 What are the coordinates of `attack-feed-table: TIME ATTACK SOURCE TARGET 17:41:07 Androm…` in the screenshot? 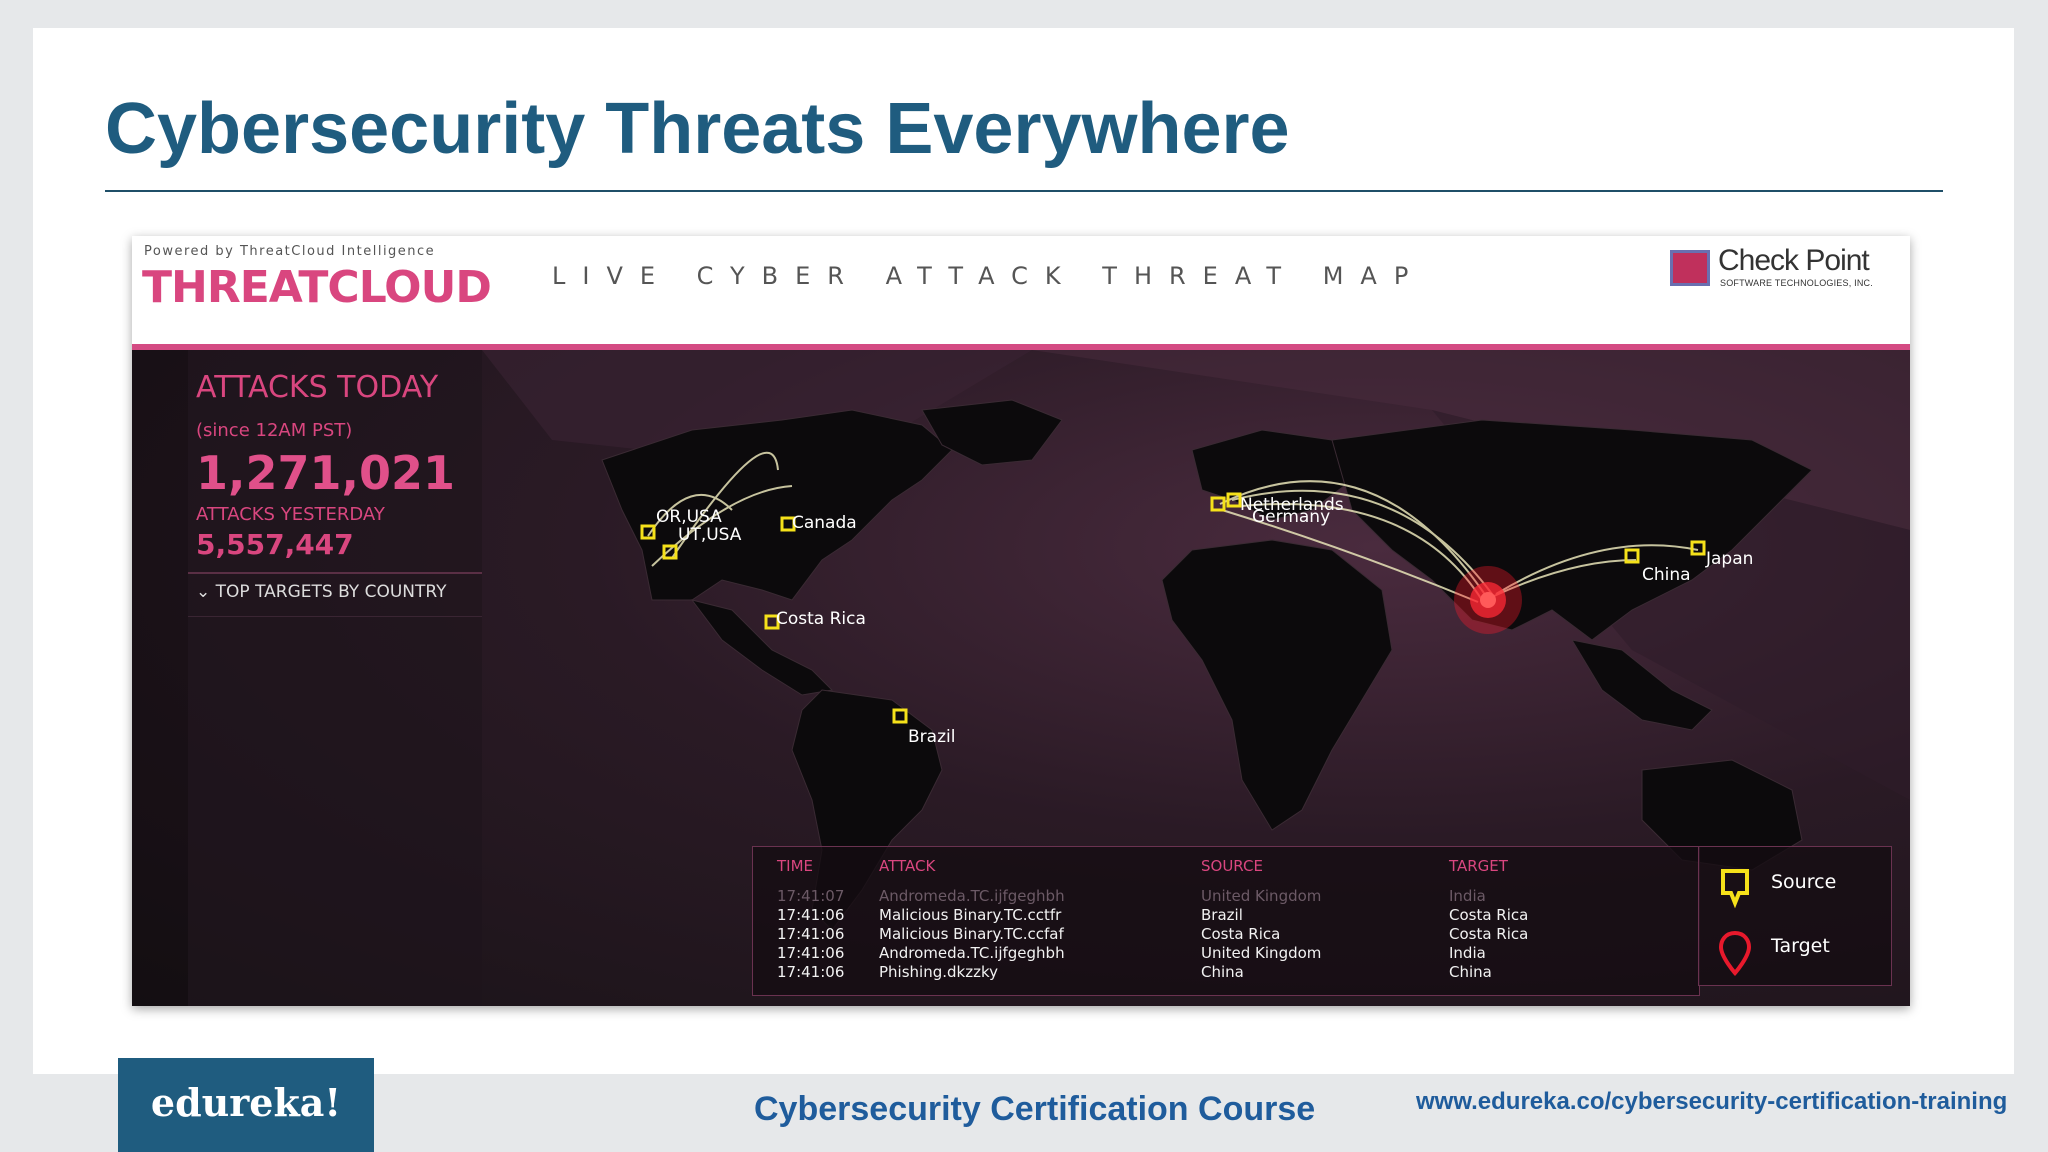 It's located at (1226, 921).